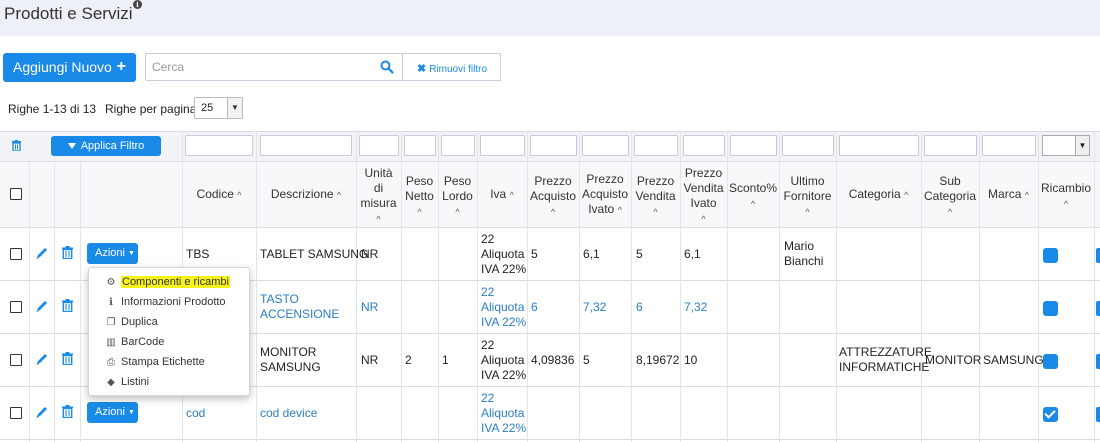  Describe the element at coordinates (112, 146) in the screenshot. I see `apply-filter-label: Applica Filtro` at that location.